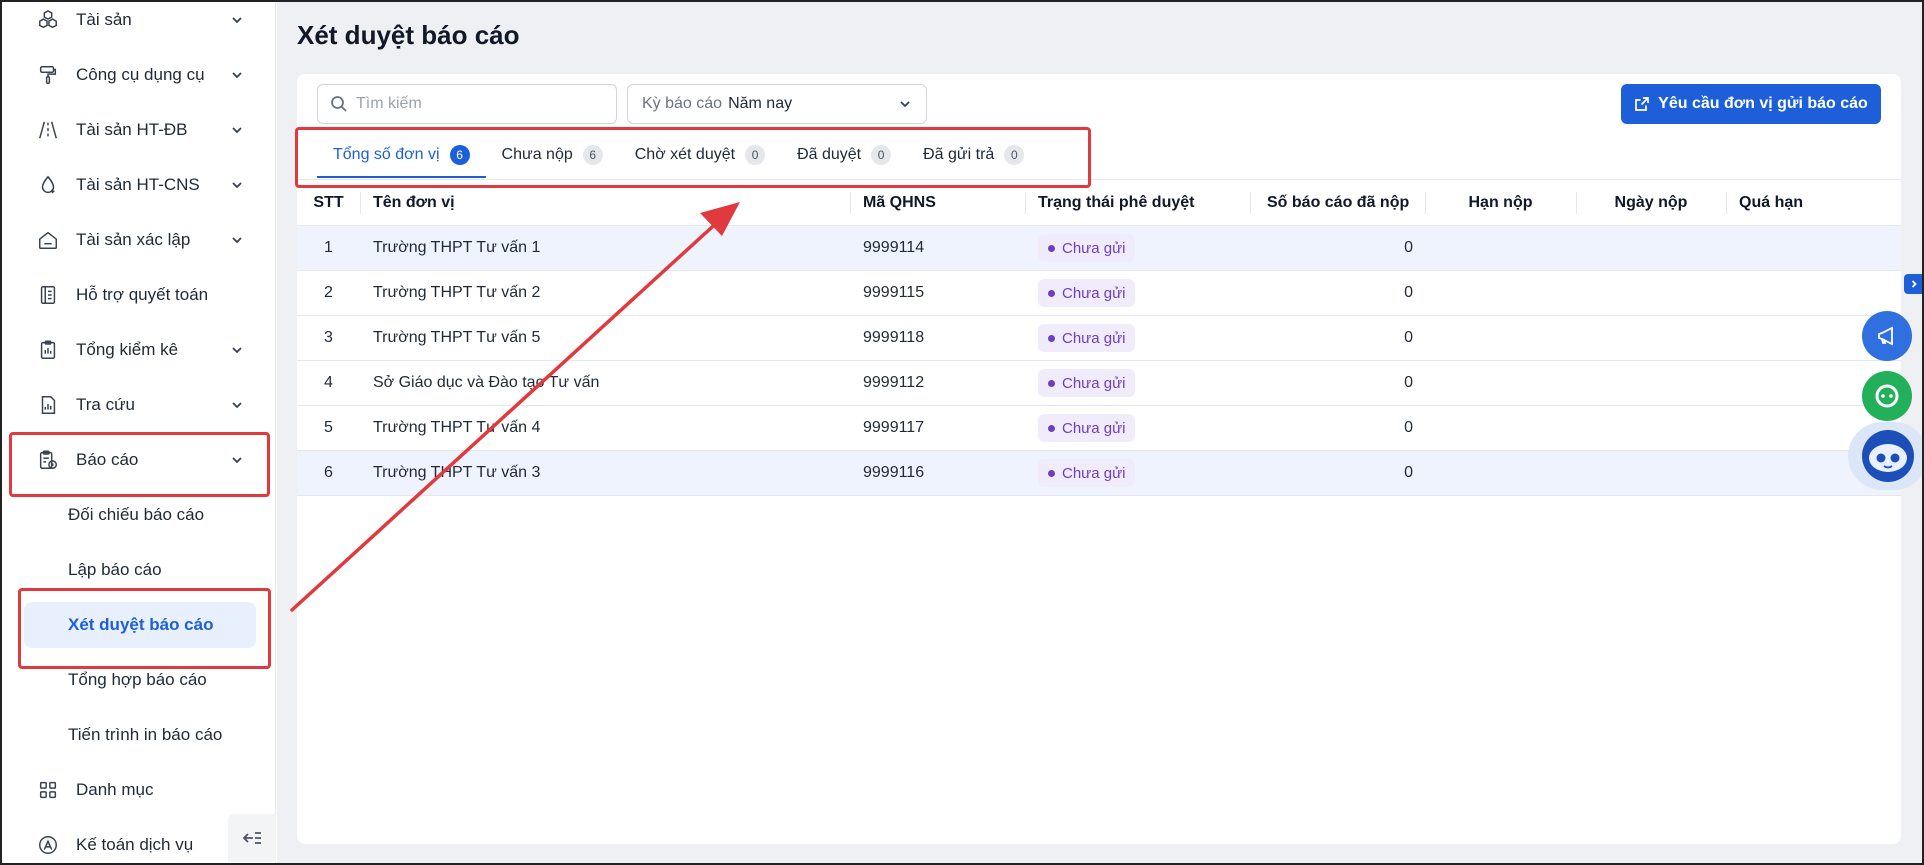 The image size is (1924, 865). Describe the element at coordinates (339, 104) in the screenshot. I see `search-icon` at that location.